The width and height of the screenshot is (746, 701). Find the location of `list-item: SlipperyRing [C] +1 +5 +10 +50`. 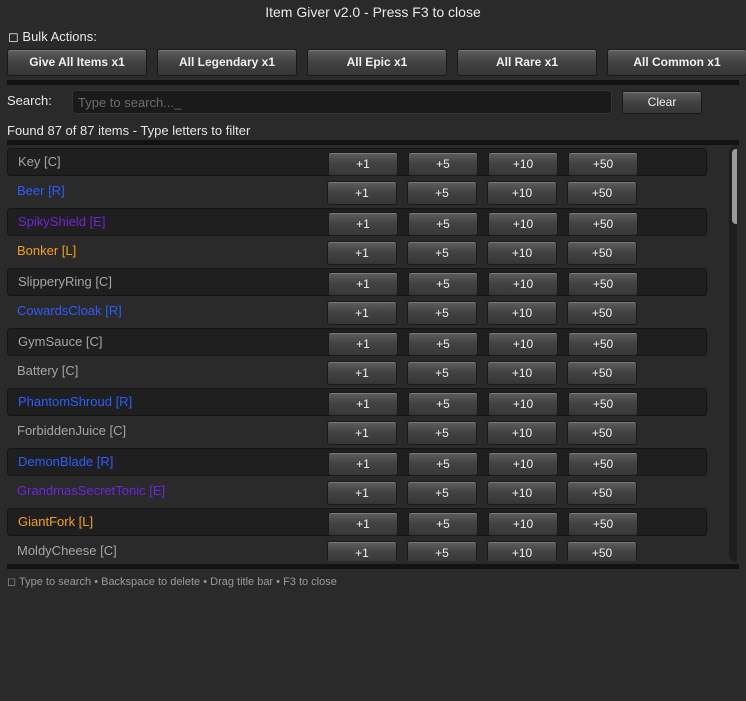

list-item: SlipperyRing [C] +1 +5 +10 +50 is located at coordinates (357, 282).